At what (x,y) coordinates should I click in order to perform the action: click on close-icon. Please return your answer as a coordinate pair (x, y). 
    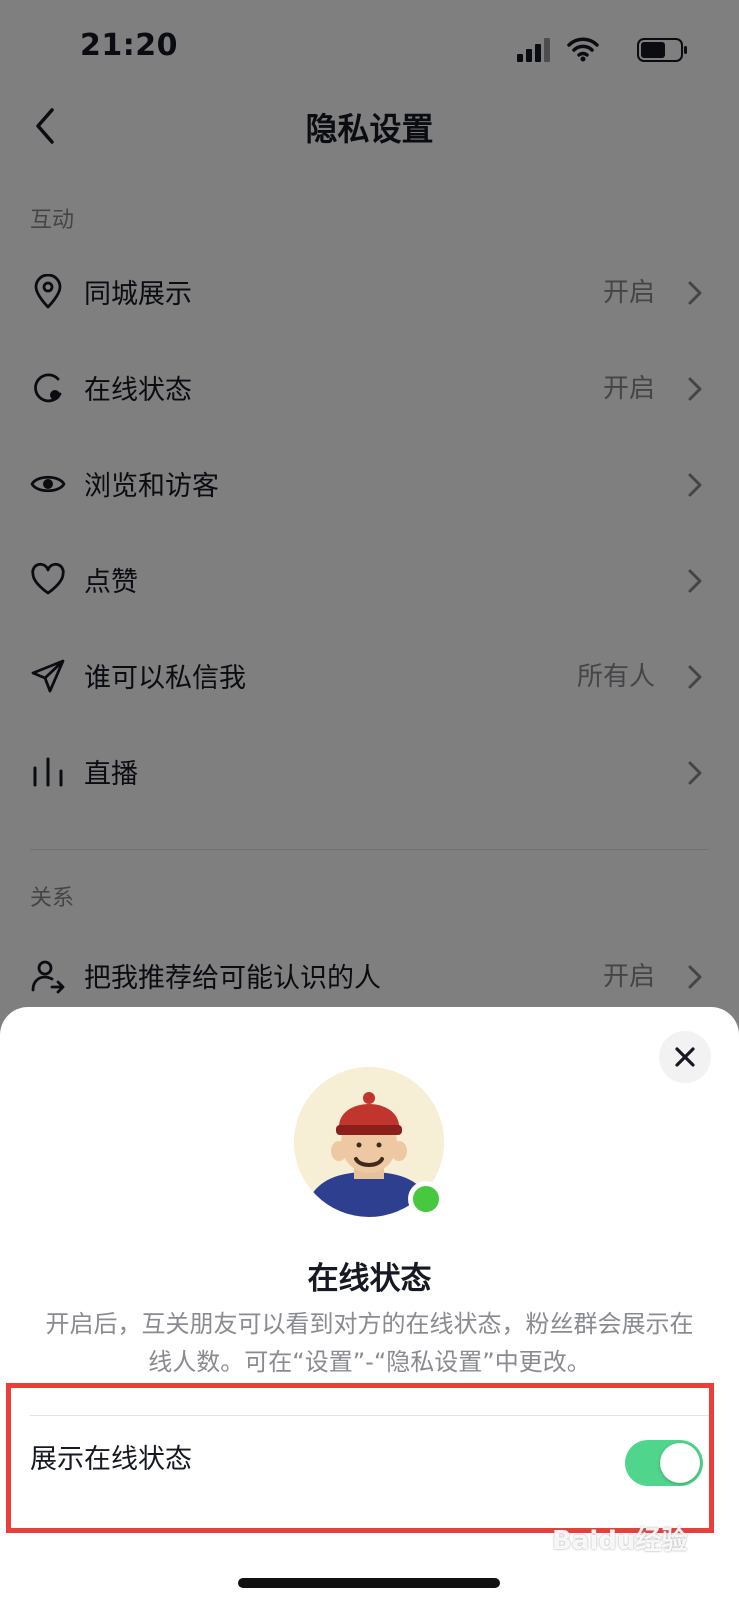
    Looking at the image, I should click on (685, 1057).